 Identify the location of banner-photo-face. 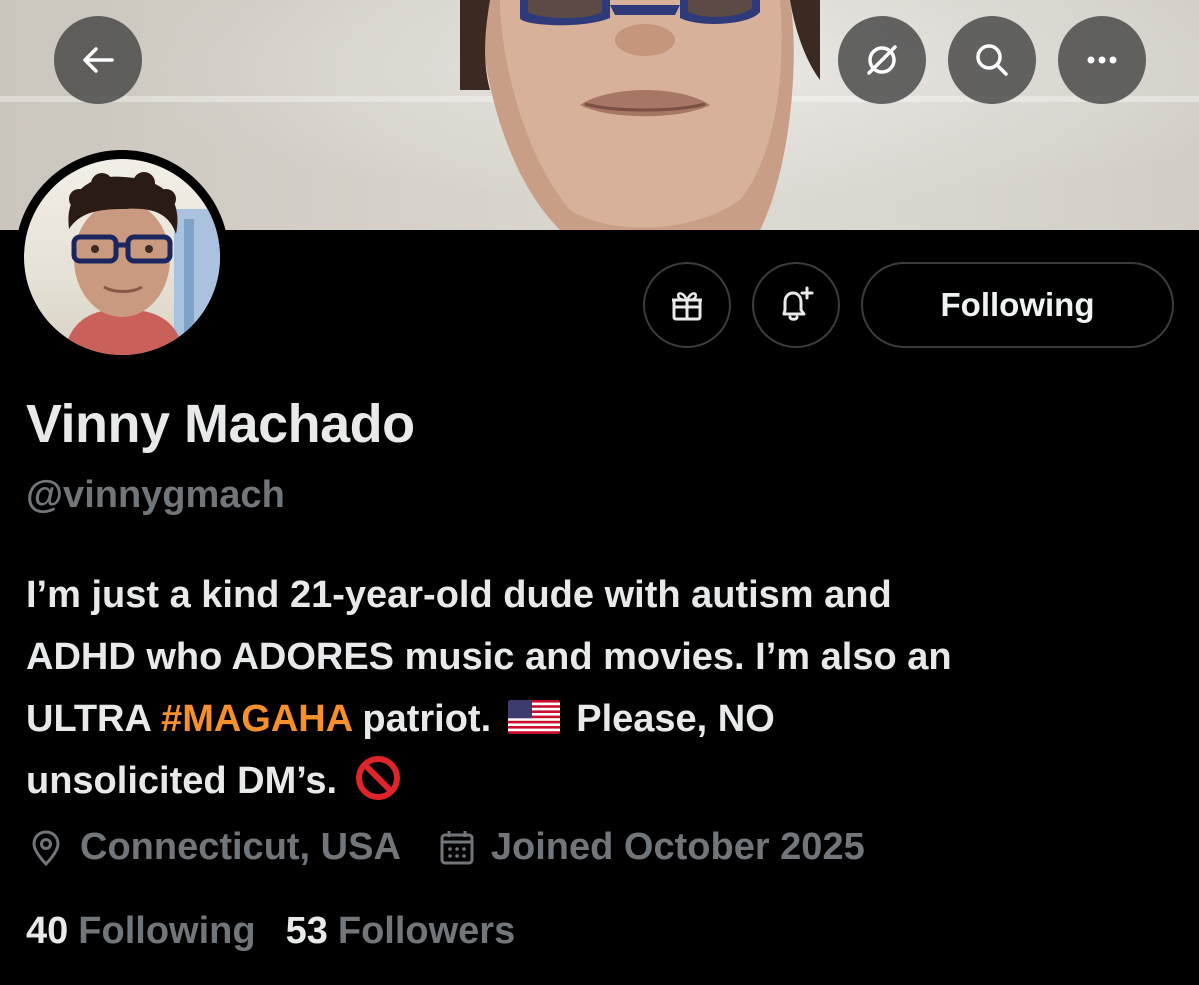
(640, 115).